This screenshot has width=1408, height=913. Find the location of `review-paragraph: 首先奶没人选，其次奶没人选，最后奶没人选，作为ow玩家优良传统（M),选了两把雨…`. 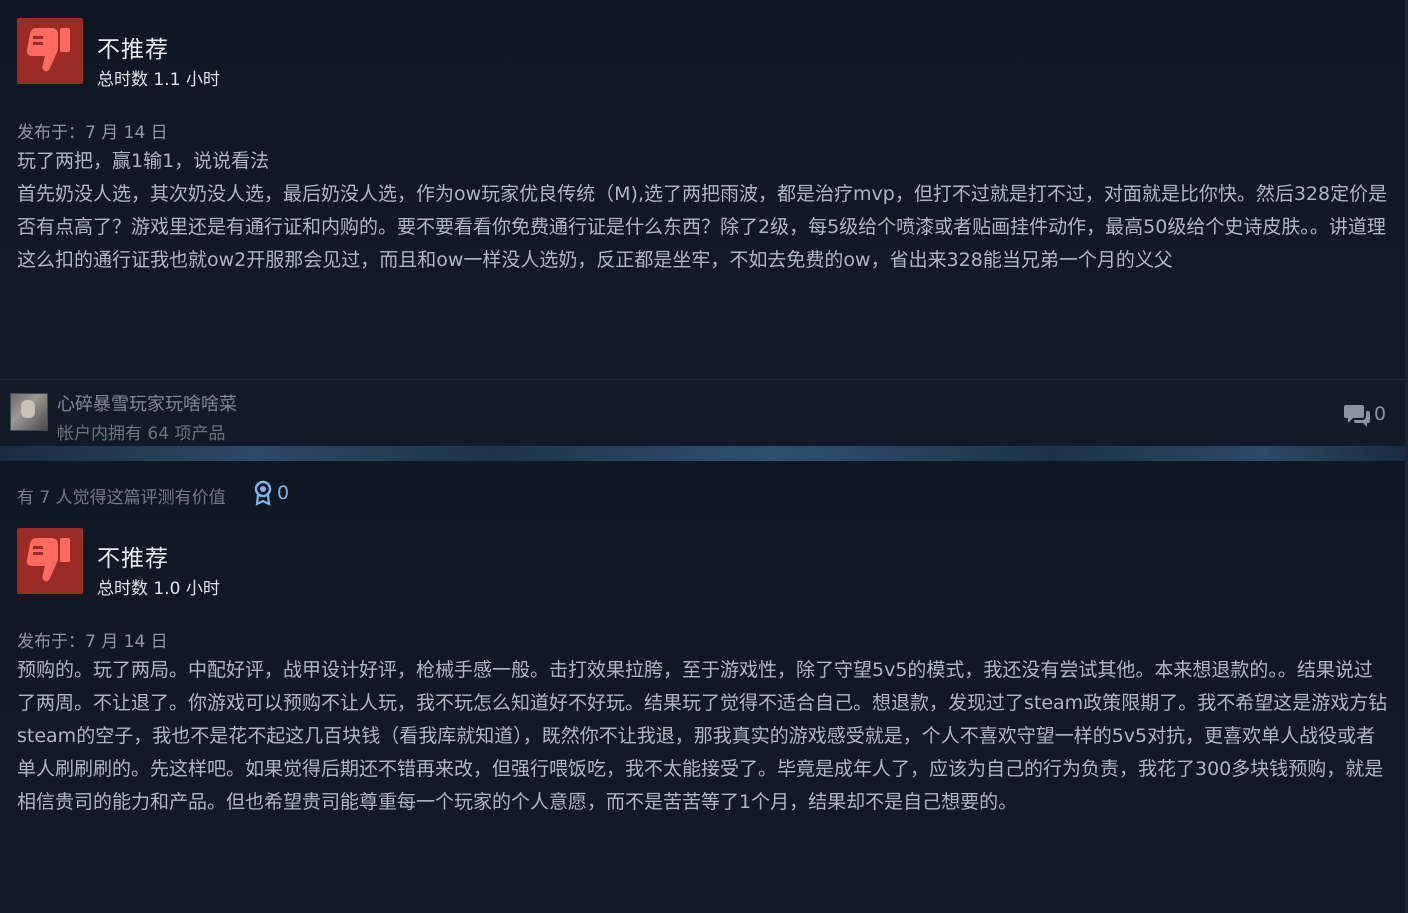

review-paragraph: 首先奶没人选，其次奶没人选，最后奶没人选，作为ow玩家优良传统（M),选了两把雨… is located at coordinates (702, 227).